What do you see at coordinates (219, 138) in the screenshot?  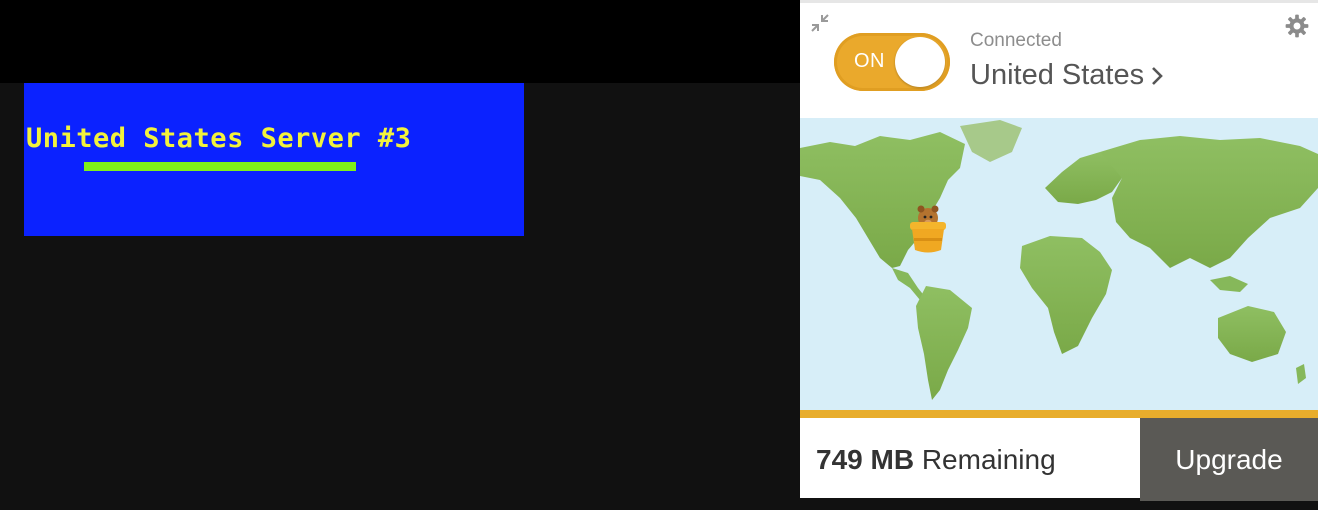 I see `server-title: United States Server #3` at bounding box center [219, 138].